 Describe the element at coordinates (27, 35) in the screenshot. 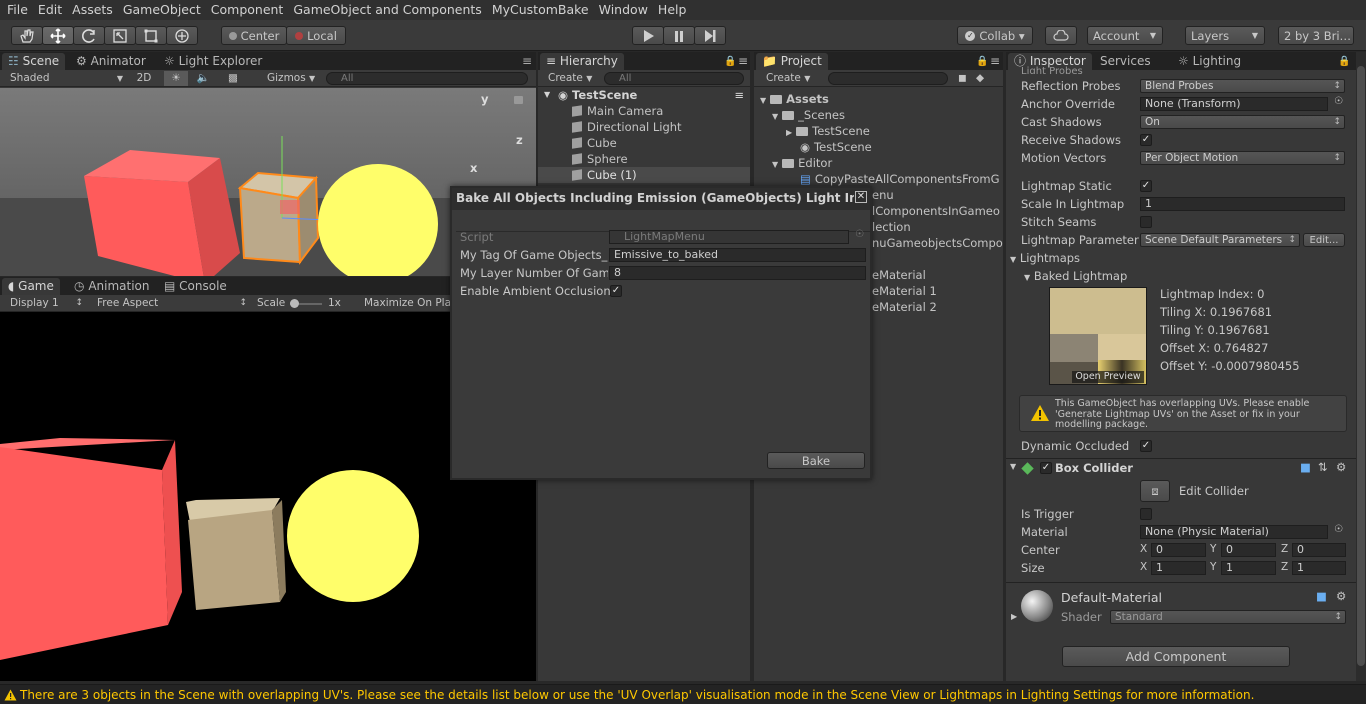

I see `hand-tool-button` at that location.